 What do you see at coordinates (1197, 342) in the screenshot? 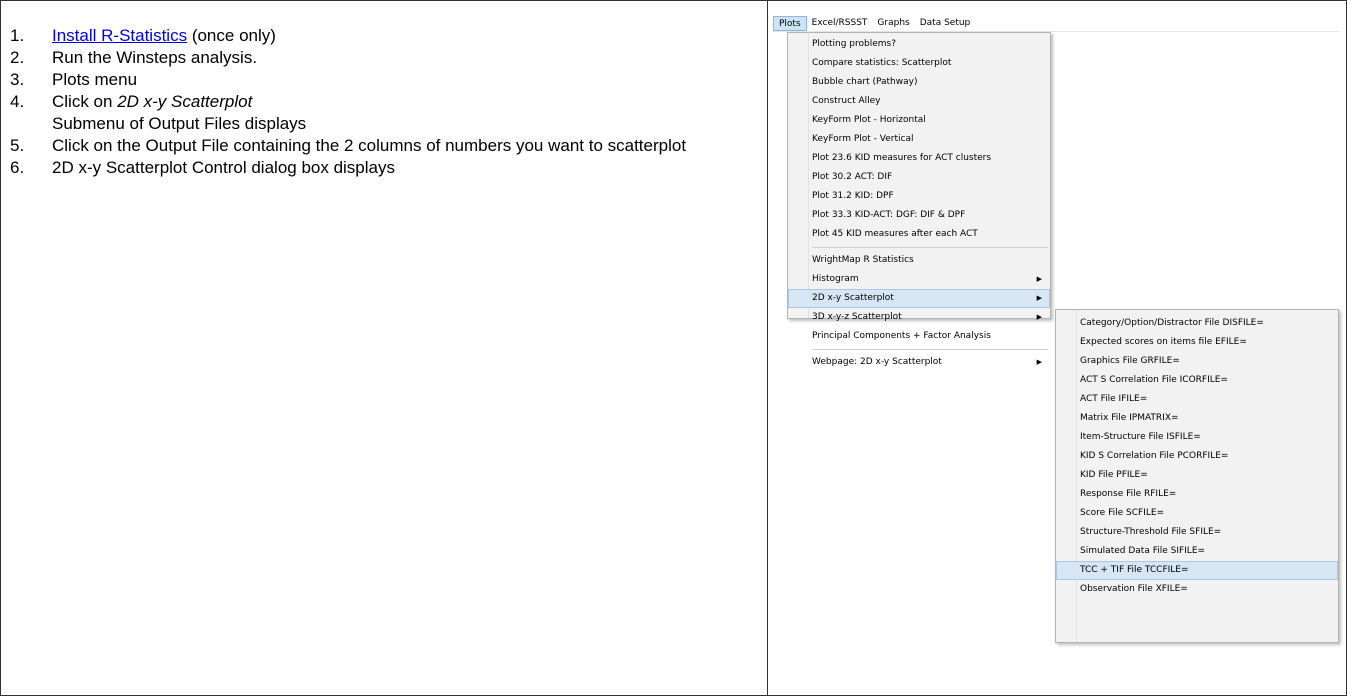
I see `submenu-item-efile: Expected scores on items file EFILE=` at bounding box center [1197, 342].